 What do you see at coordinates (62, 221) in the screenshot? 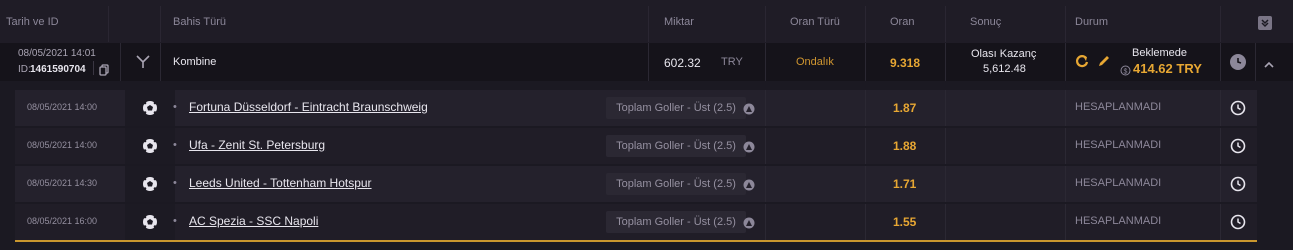
I see `leg-date: 08/05/2021 16:00` at bounding box center [62, 221].